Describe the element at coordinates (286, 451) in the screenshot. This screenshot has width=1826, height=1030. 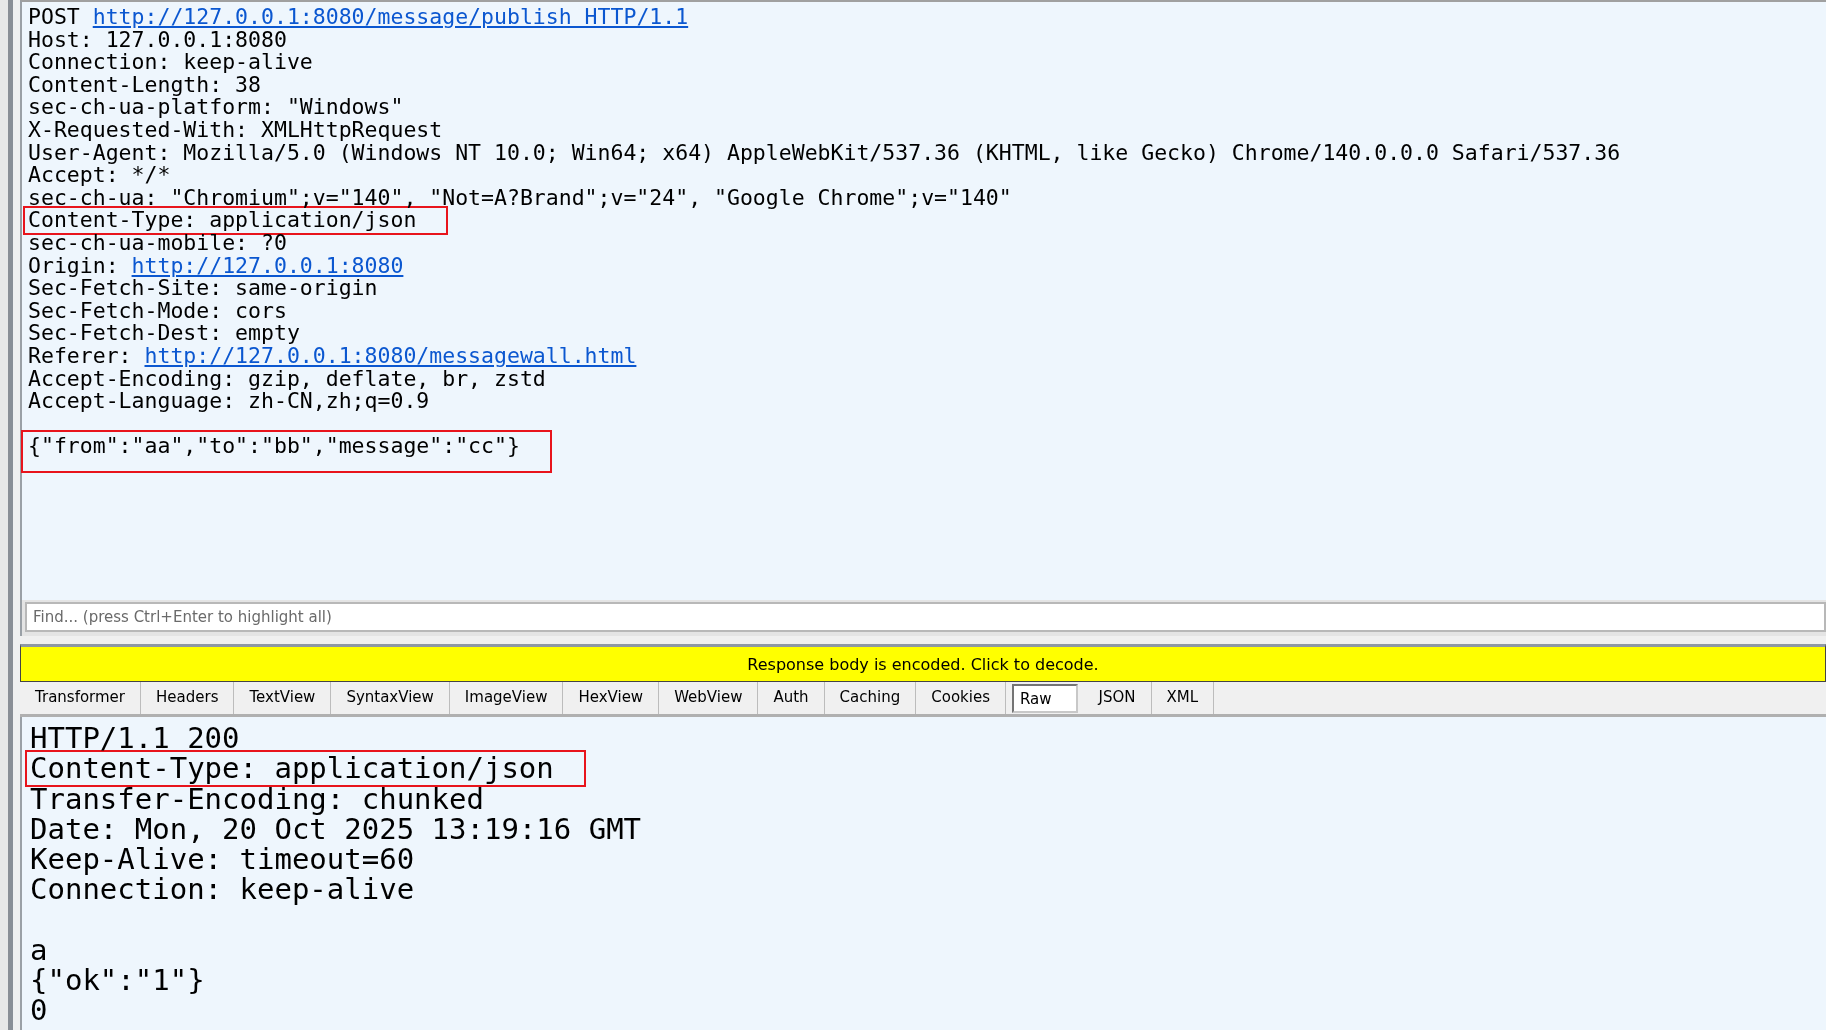
I see `request-body: {"from":"aa","to":"bb","message":"cc"}` at that location.